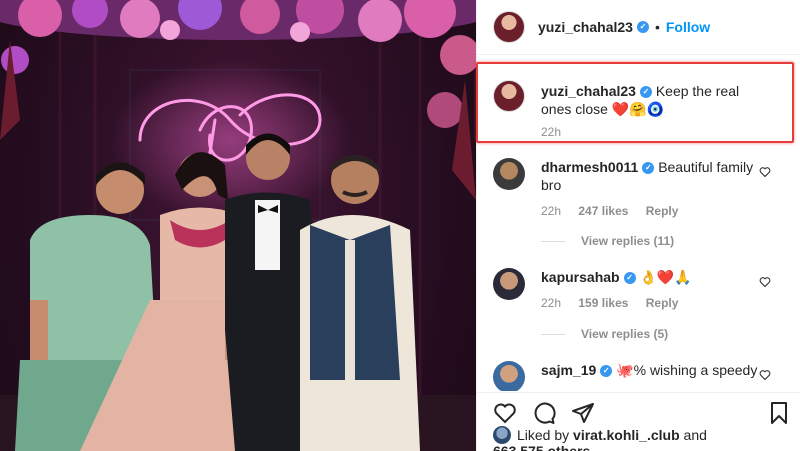 This screenshot has height=451, width=800. I want to click on view-replies-button: View replies (5), so click(604, 334).